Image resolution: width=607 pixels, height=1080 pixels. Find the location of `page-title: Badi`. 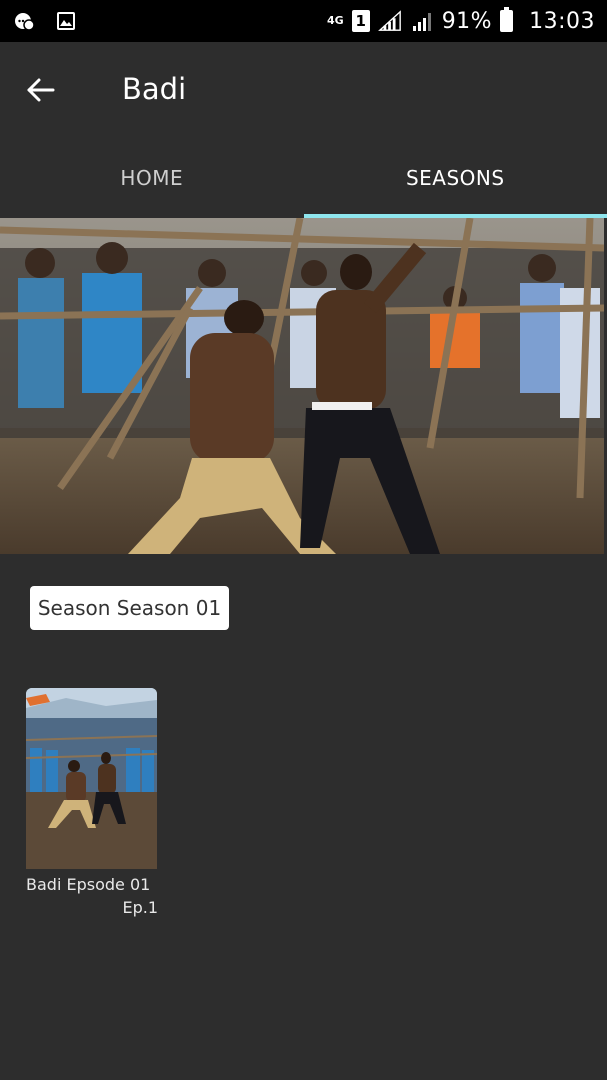

page-title: Badi is located at coordinates (154, 89).